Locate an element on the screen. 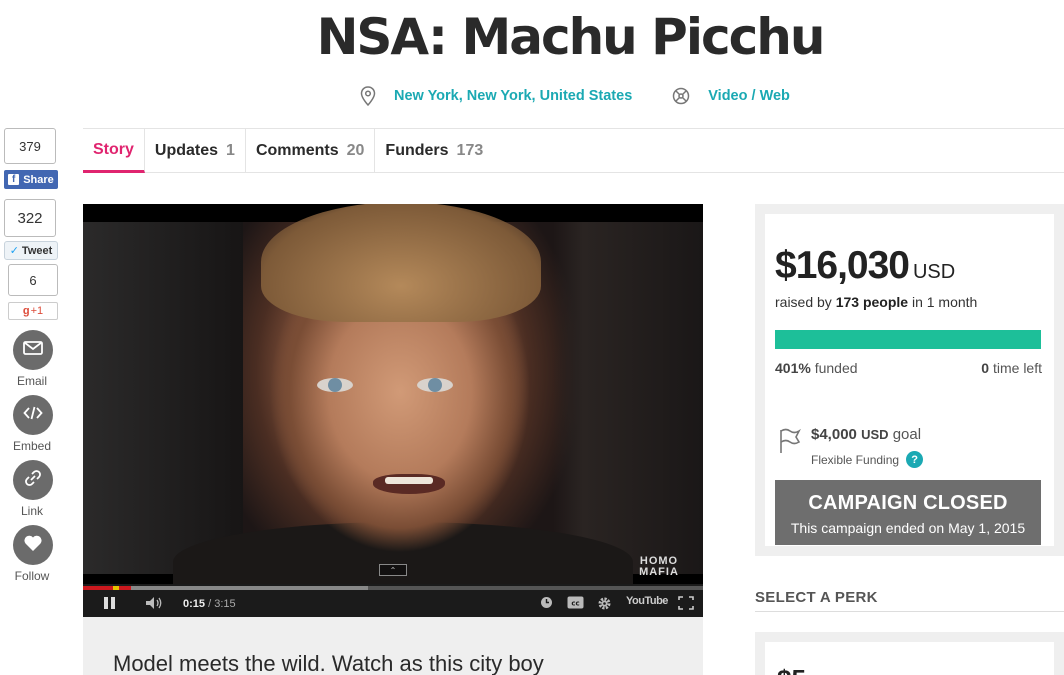 The image size is (1064, 675). goal-currency: USD is located at coordinates (875, 434).